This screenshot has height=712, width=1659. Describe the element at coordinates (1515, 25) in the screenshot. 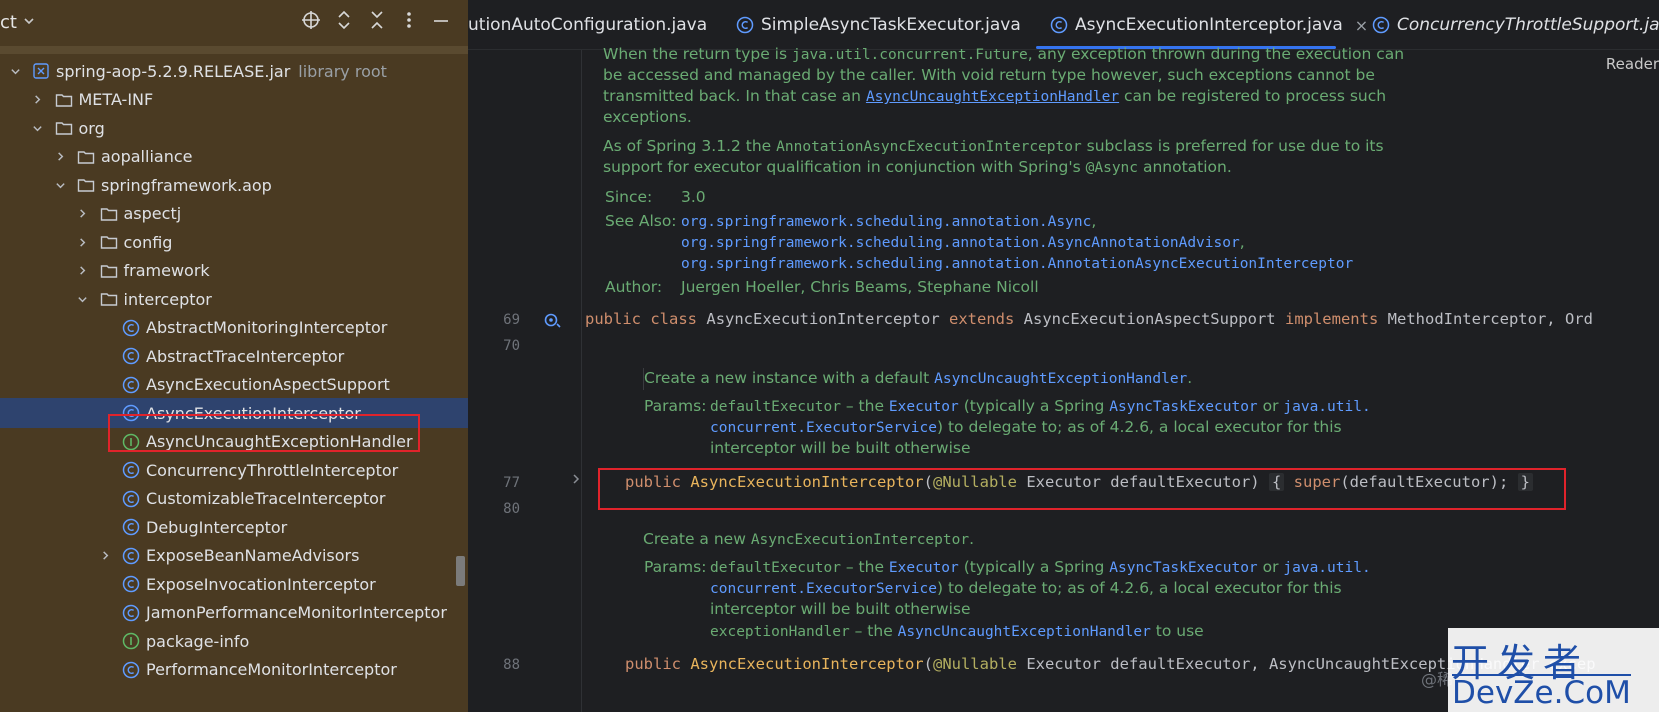

I see `tab-concurrency-throttle-support: ConcurrencyThrottleSupport.java` at that location.